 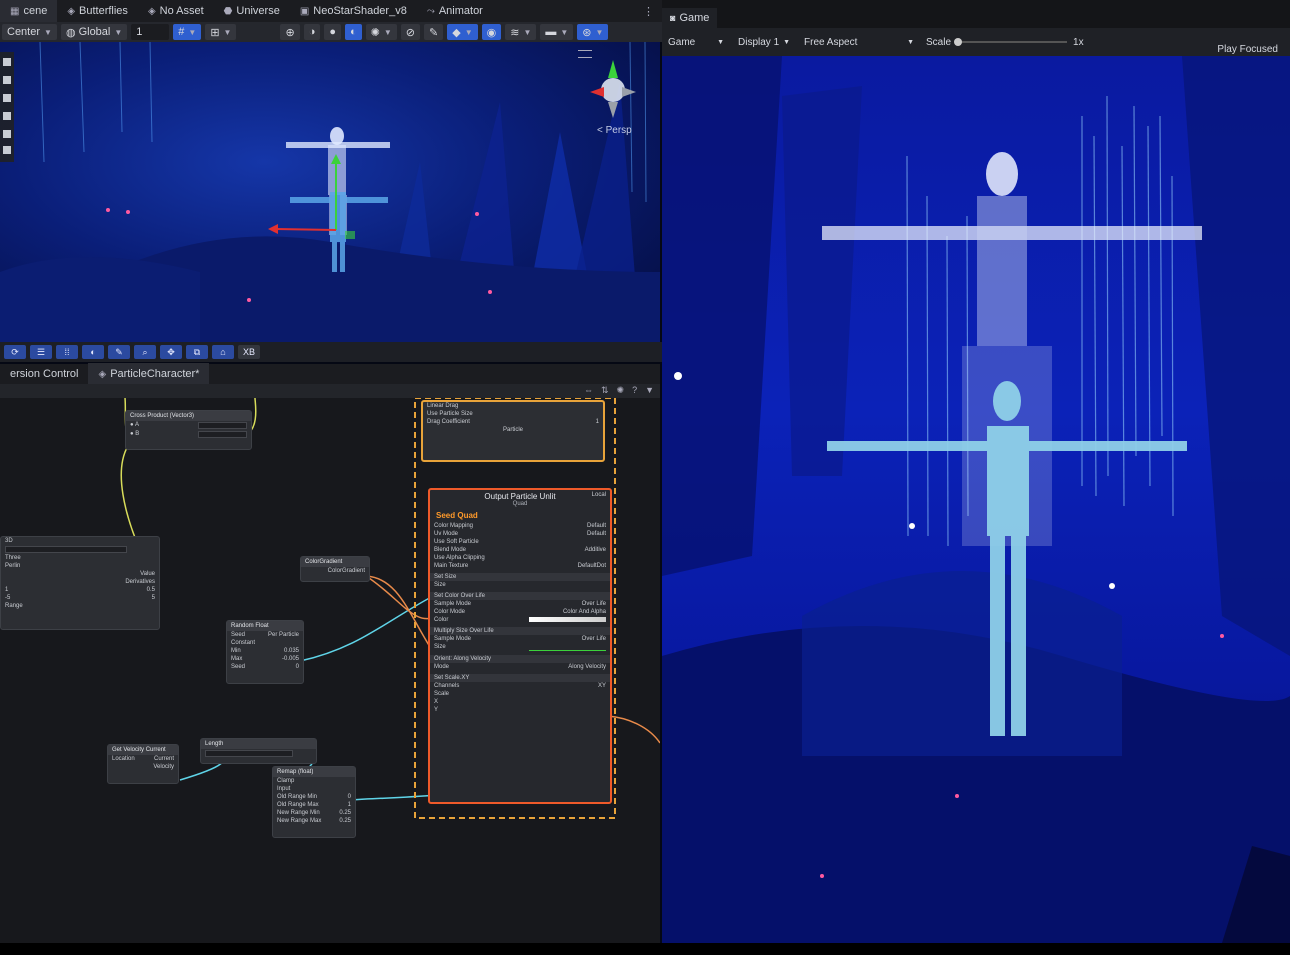 I want to click on scene-fx-button: ◆ ▼, so click(x=462, y=32).